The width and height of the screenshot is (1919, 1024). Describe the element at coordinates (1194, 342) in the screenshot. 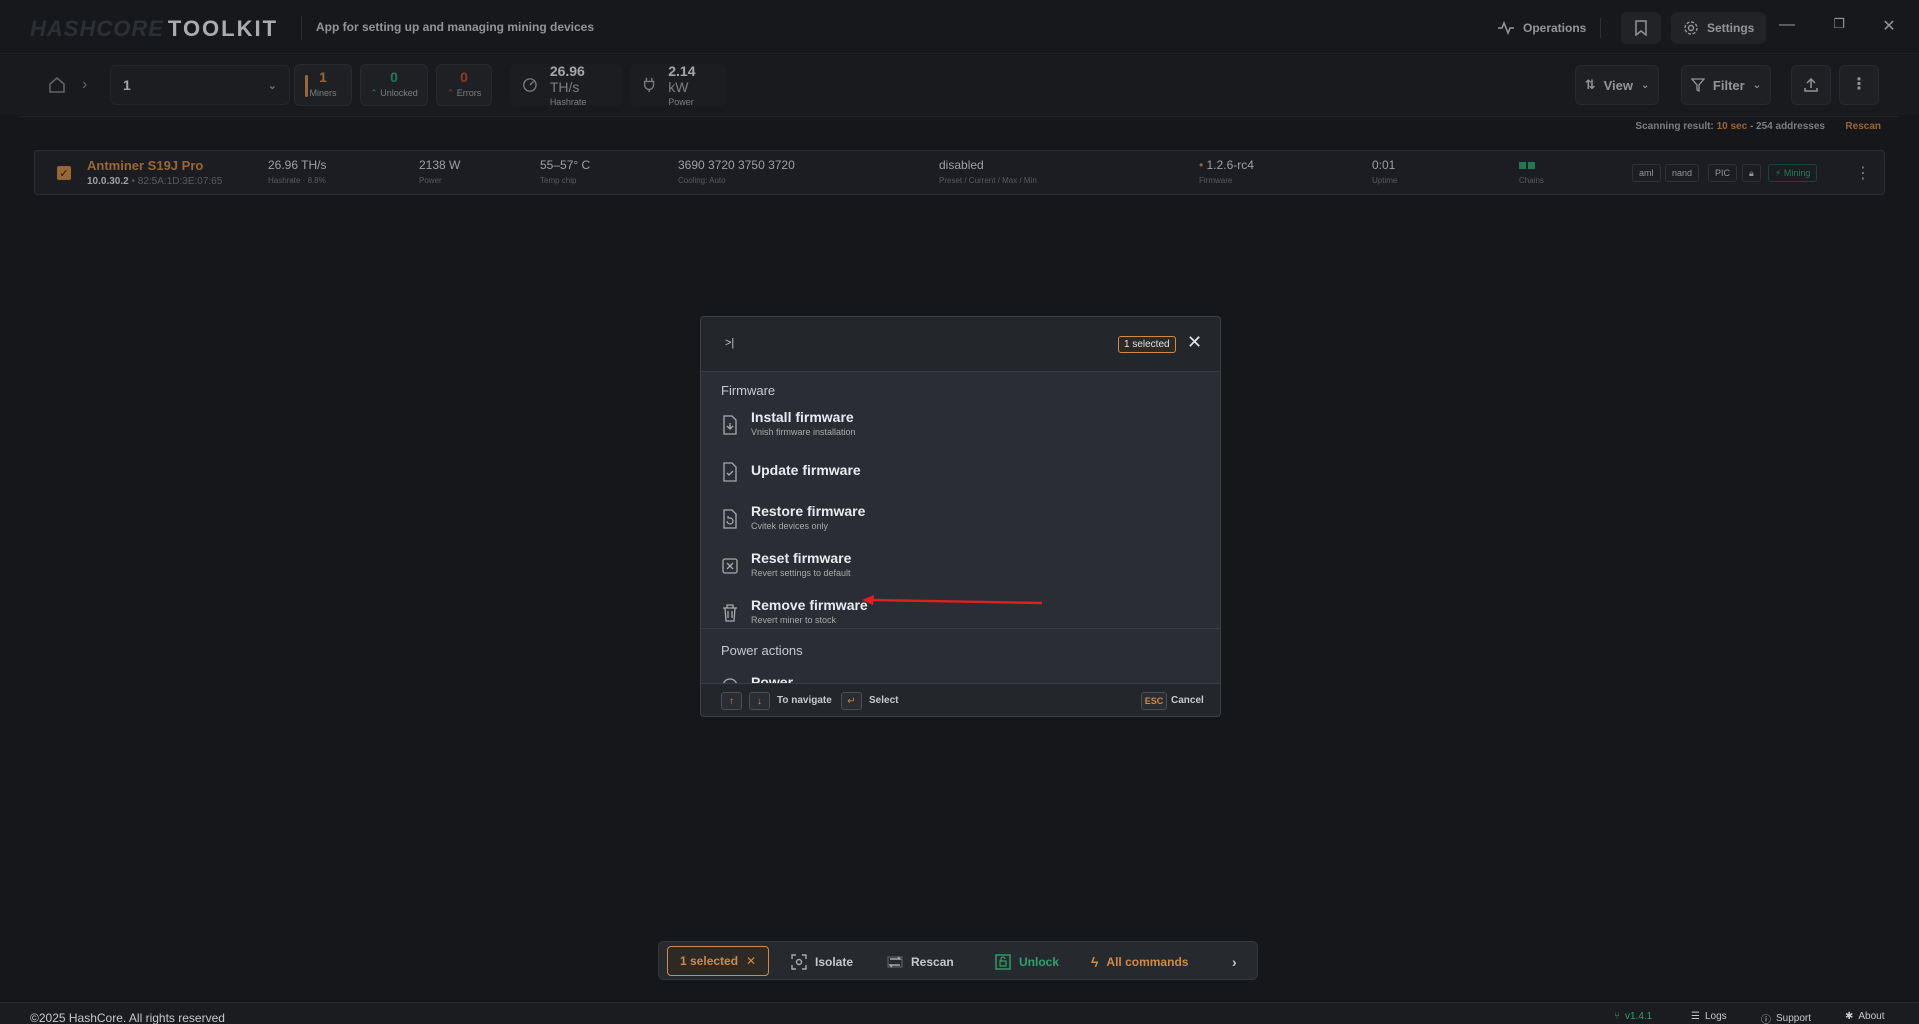

I see `close-icon: ✕` at that location.